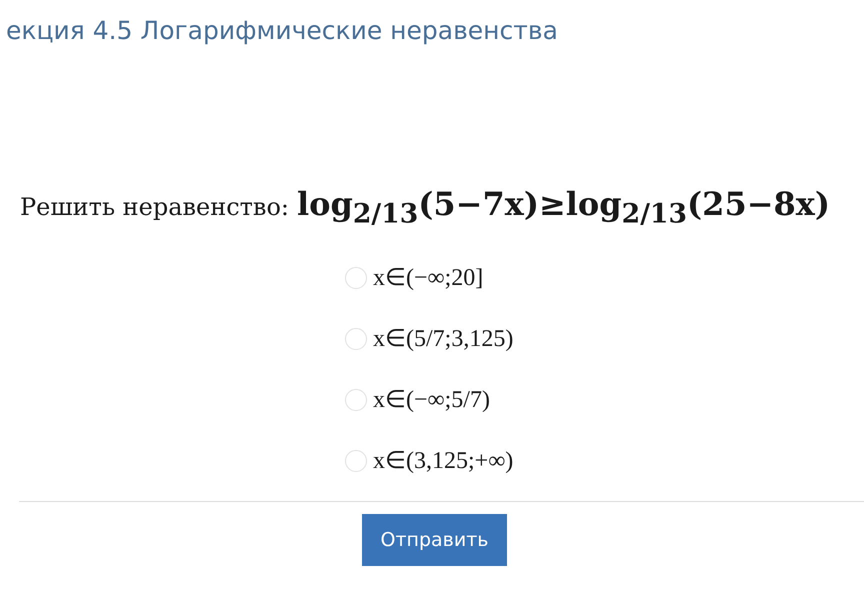 The height and width of the screenshot is (612, 864). Describe the element at coordinates (443, 461) in the screenshot. I see `answer-option: x∈(3,125;+∞)` at that location.